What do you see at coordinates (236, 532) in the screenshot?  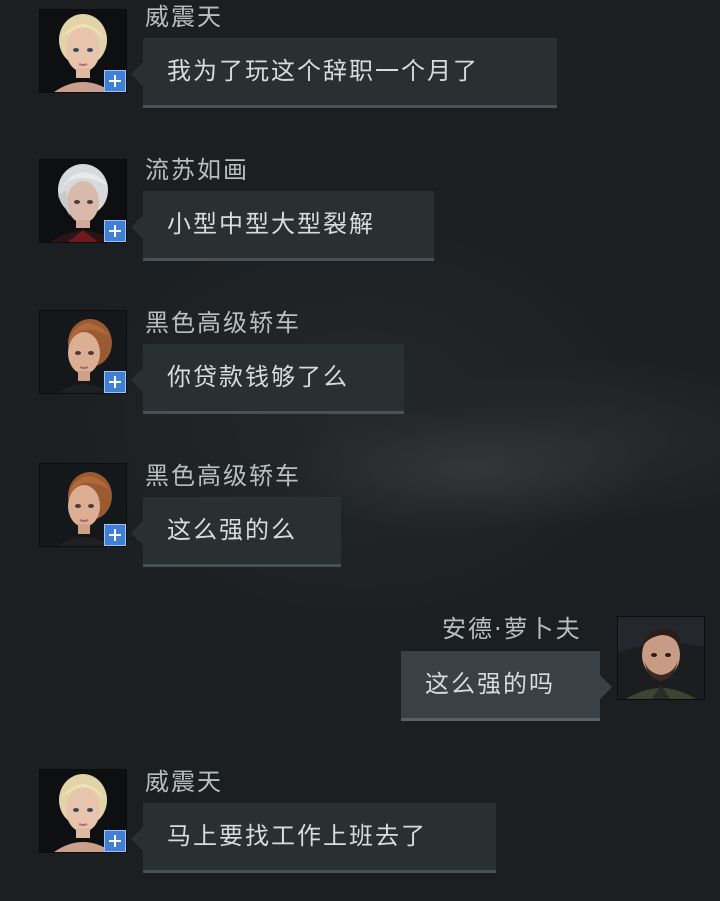 I see `message-bubble: 这么强的么` at bounding box center [236, 532].